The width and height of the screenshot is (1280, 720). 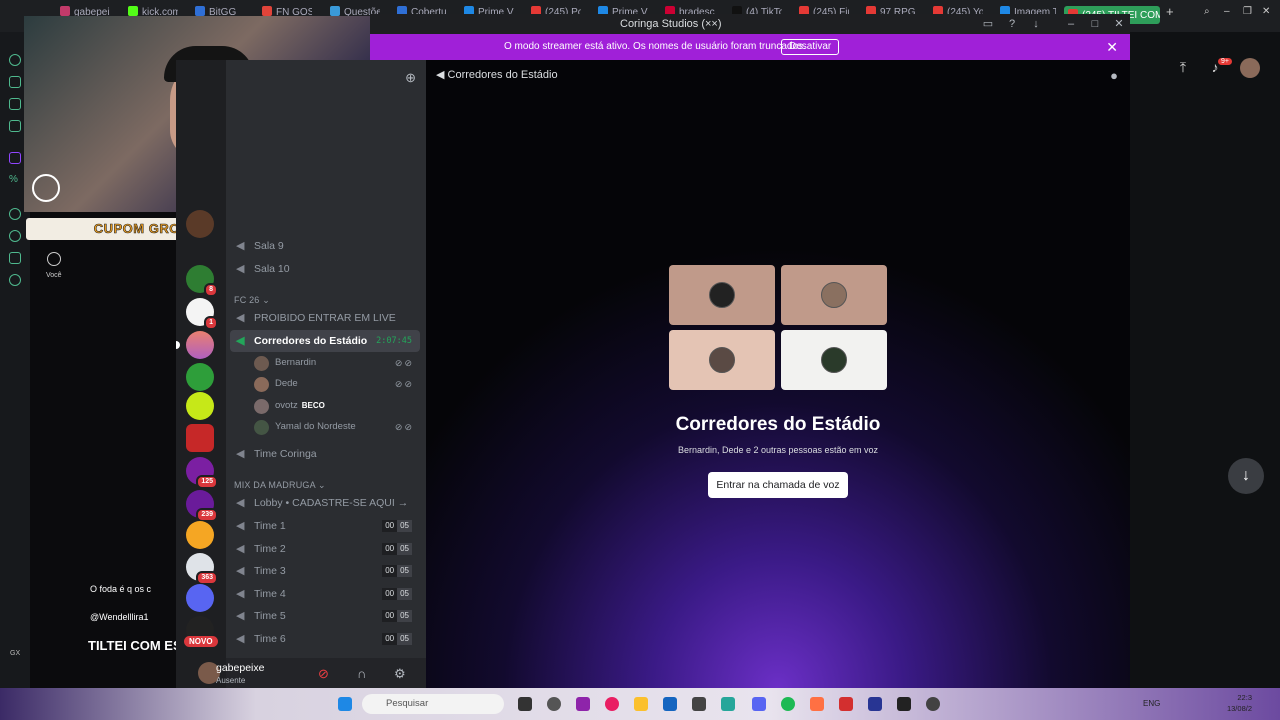 What do you see at coordinates (1250, 68) in the screenshot?
I see `avatar` at bounding box center [1250, 68].